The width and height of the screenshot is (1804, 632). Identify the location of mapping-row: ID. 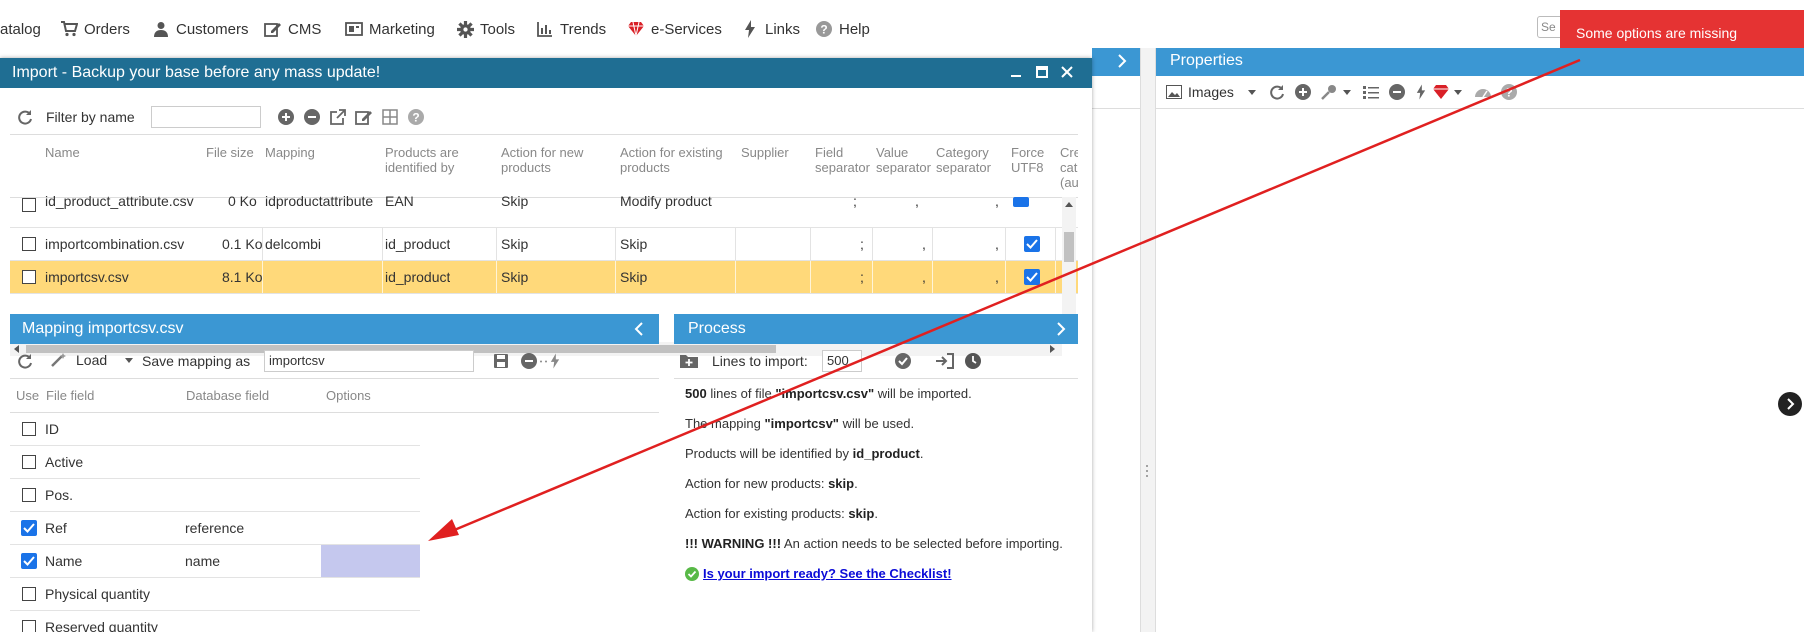
(215, 429).